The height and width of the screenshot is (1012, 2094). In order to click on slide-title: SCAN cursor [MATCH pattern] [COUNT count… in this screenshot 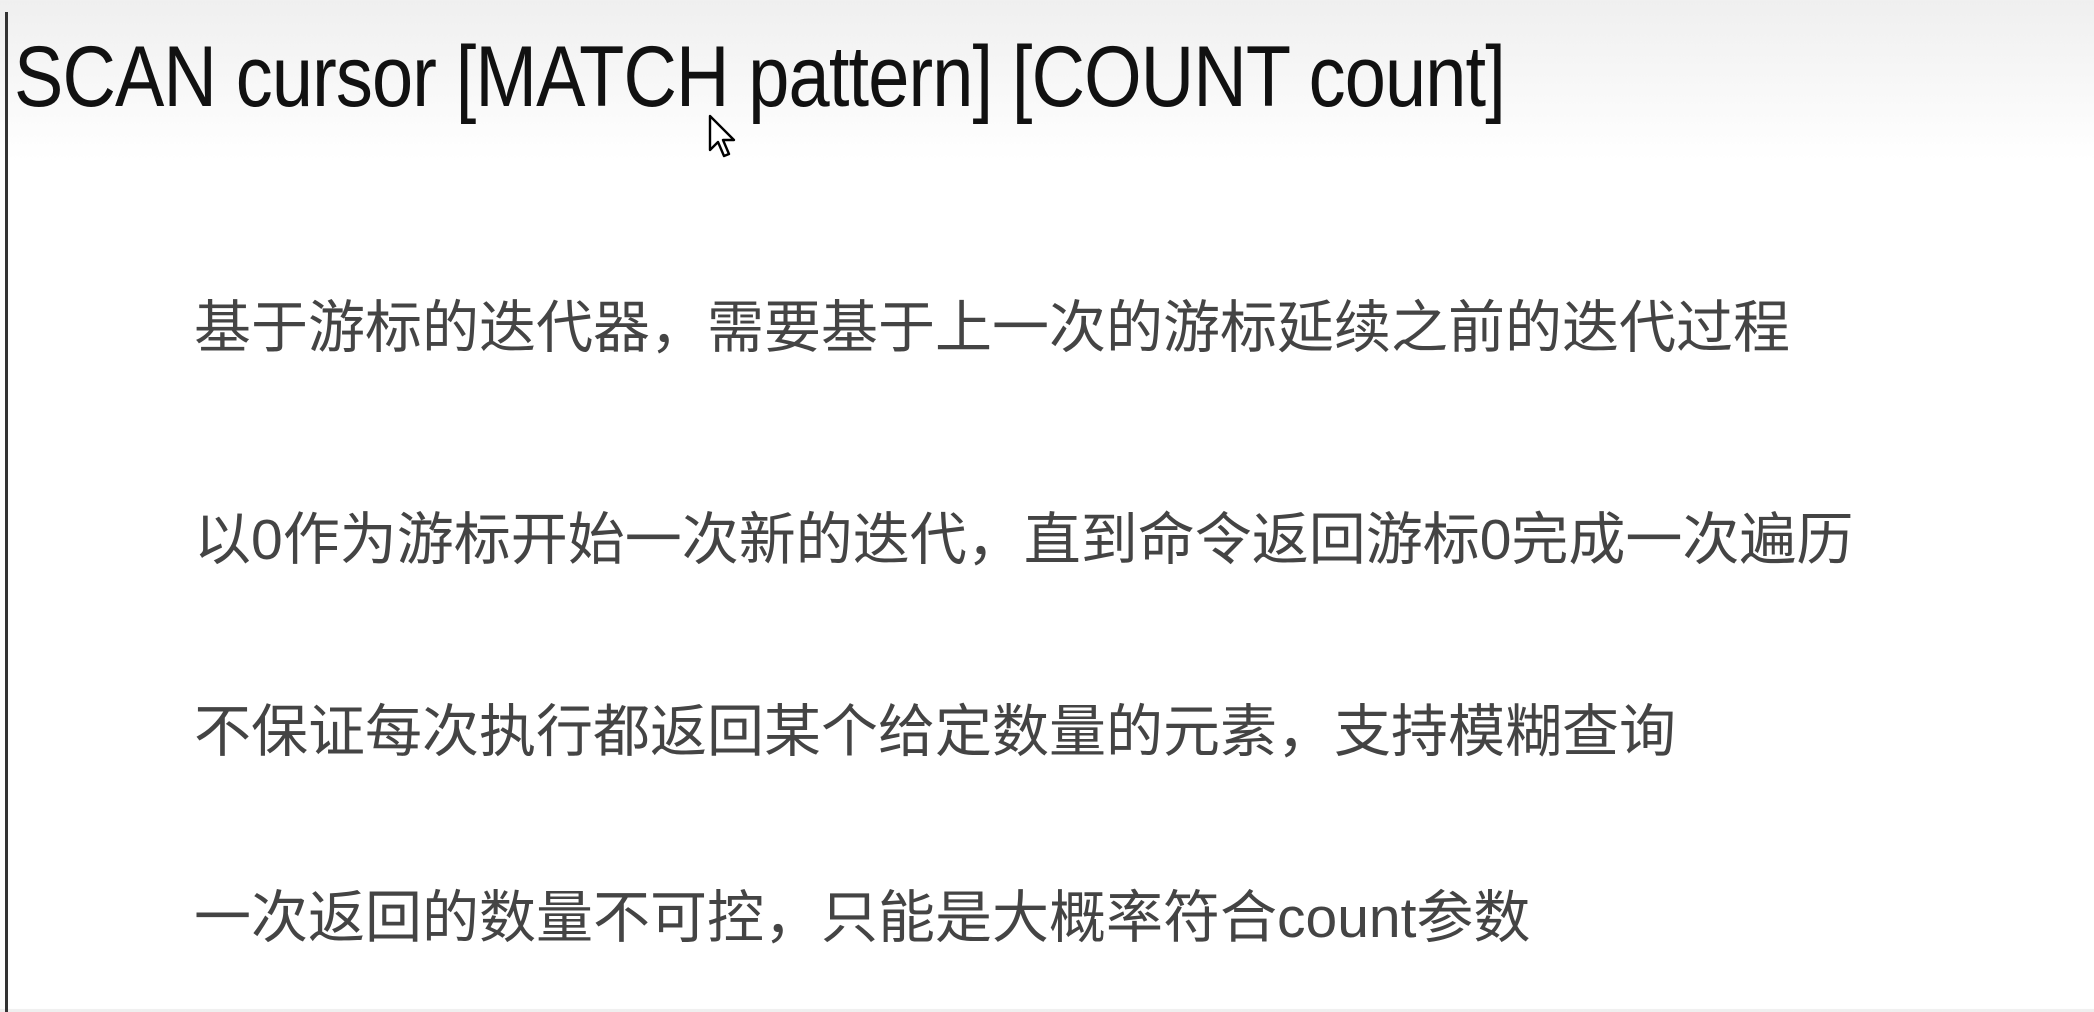, I will do `click(760, 77)`.